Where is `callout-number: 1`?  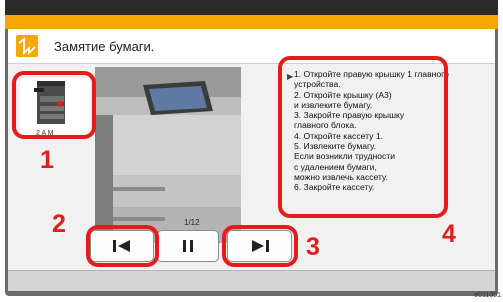
callout-number: 1 is located at coordinates (47, 160).